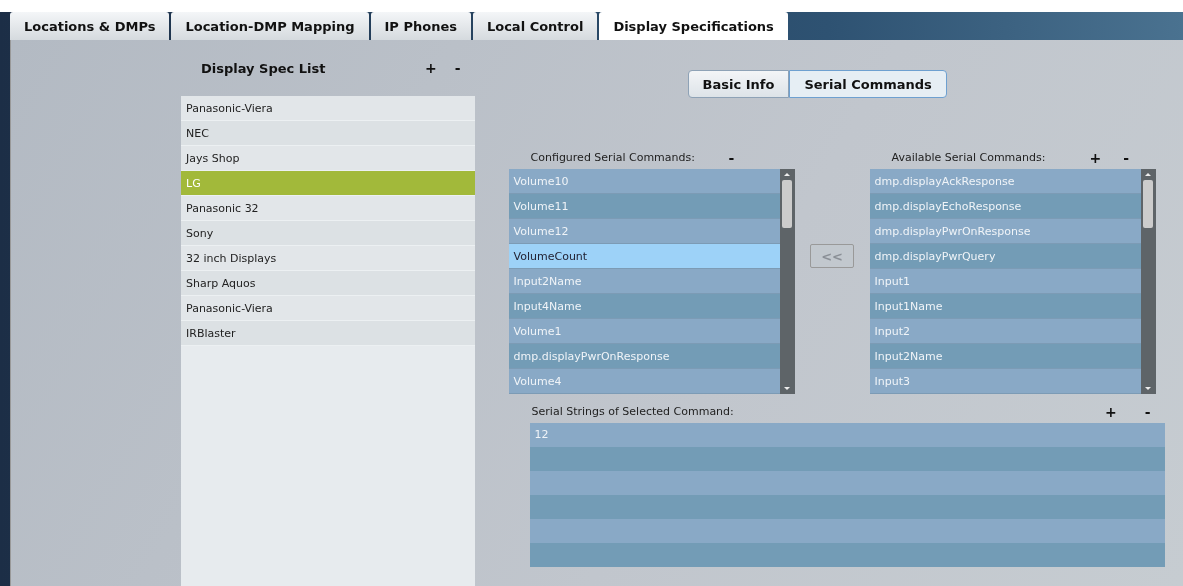  Describe the element at coordinates (328, 283) in the screenshot. I see `list-item: Sharp Aquos` at that location.